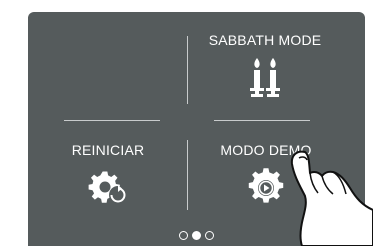 The width and height of the screenshot is (373, 246). I want to click on page-indicator, so click(196, 235).